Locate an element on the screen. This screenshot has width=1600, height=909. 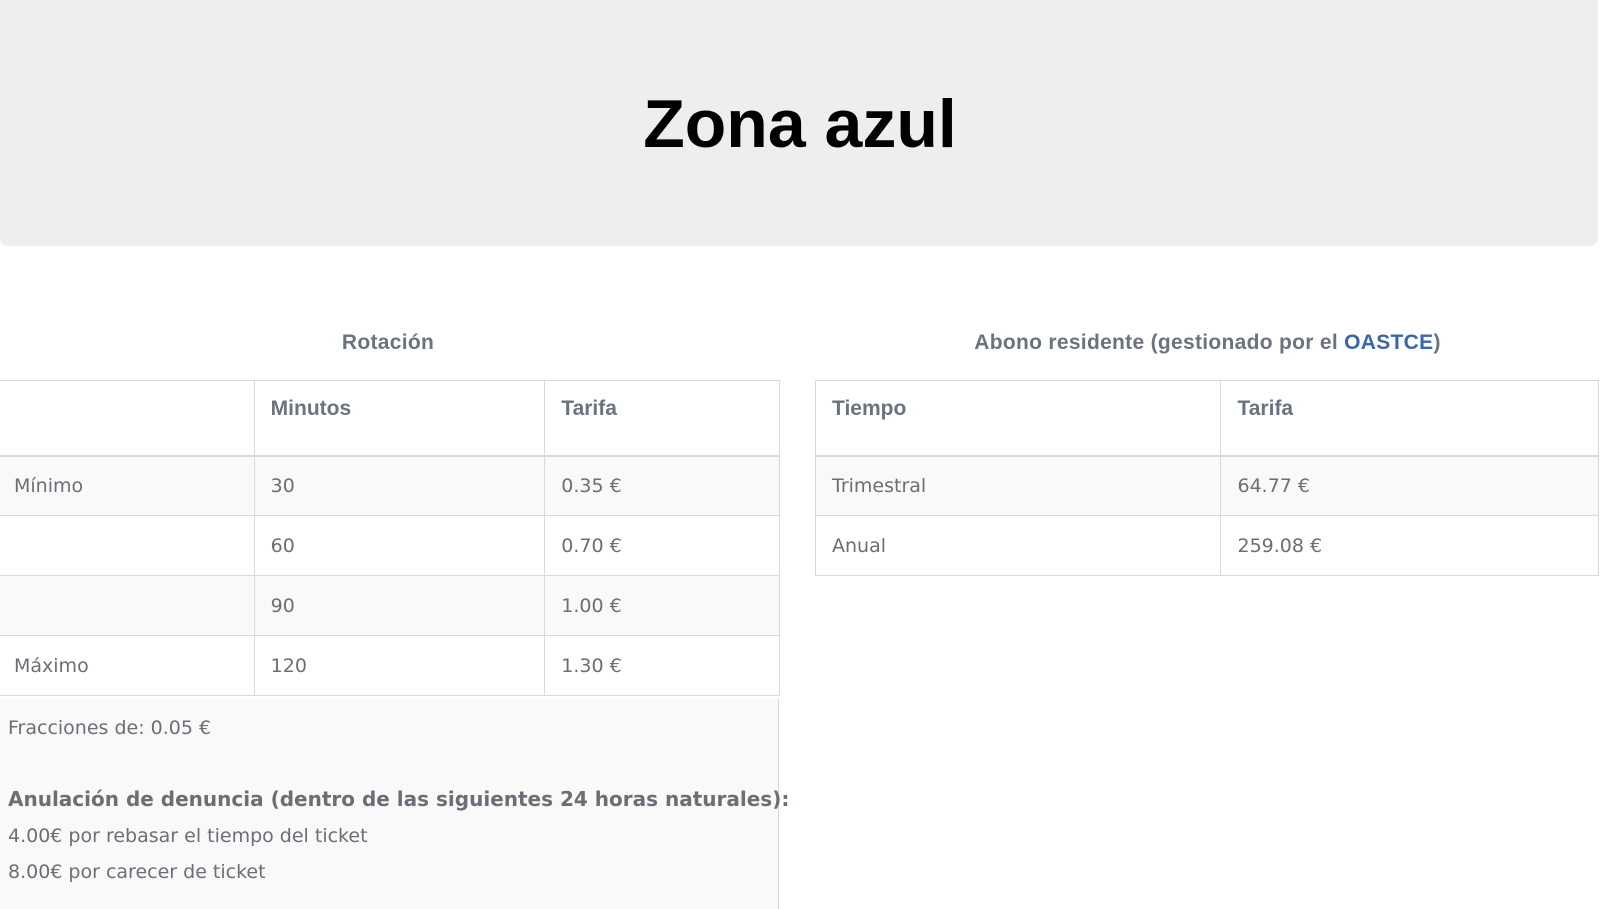
row-tarifa: 1.00 € is located at coordinates (662, 605).